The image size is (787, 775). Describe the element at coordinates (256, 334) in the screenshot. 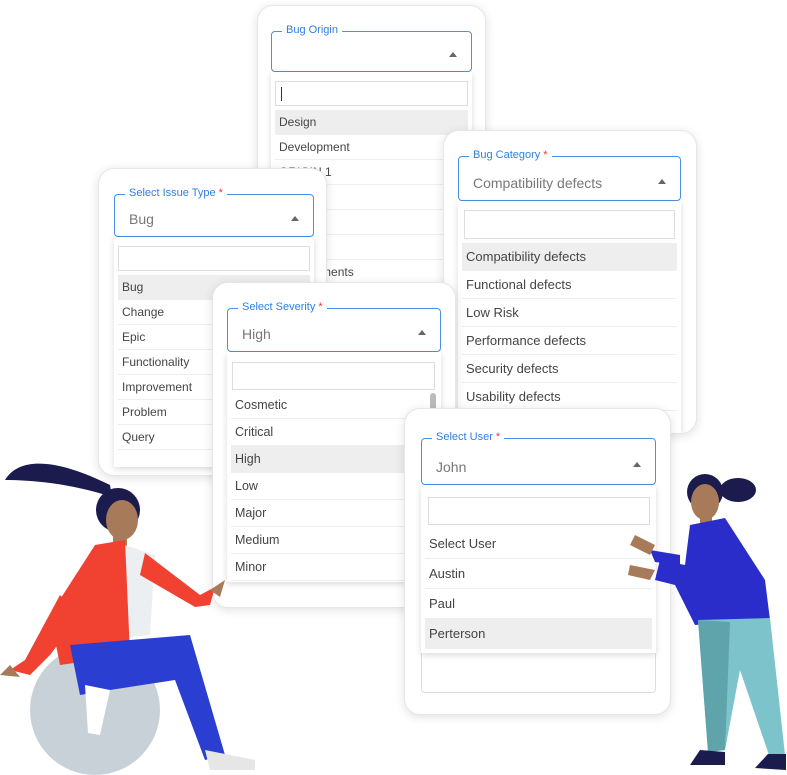

I see `severity-value: High` at that location.